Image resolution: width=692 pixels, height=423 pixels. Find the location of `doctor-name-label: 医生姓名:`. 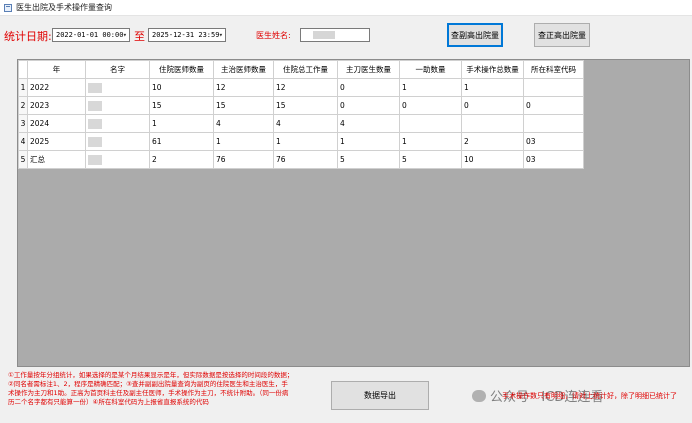

doctor-name-label: 医生姓名: is located at coordinates (273, 35).